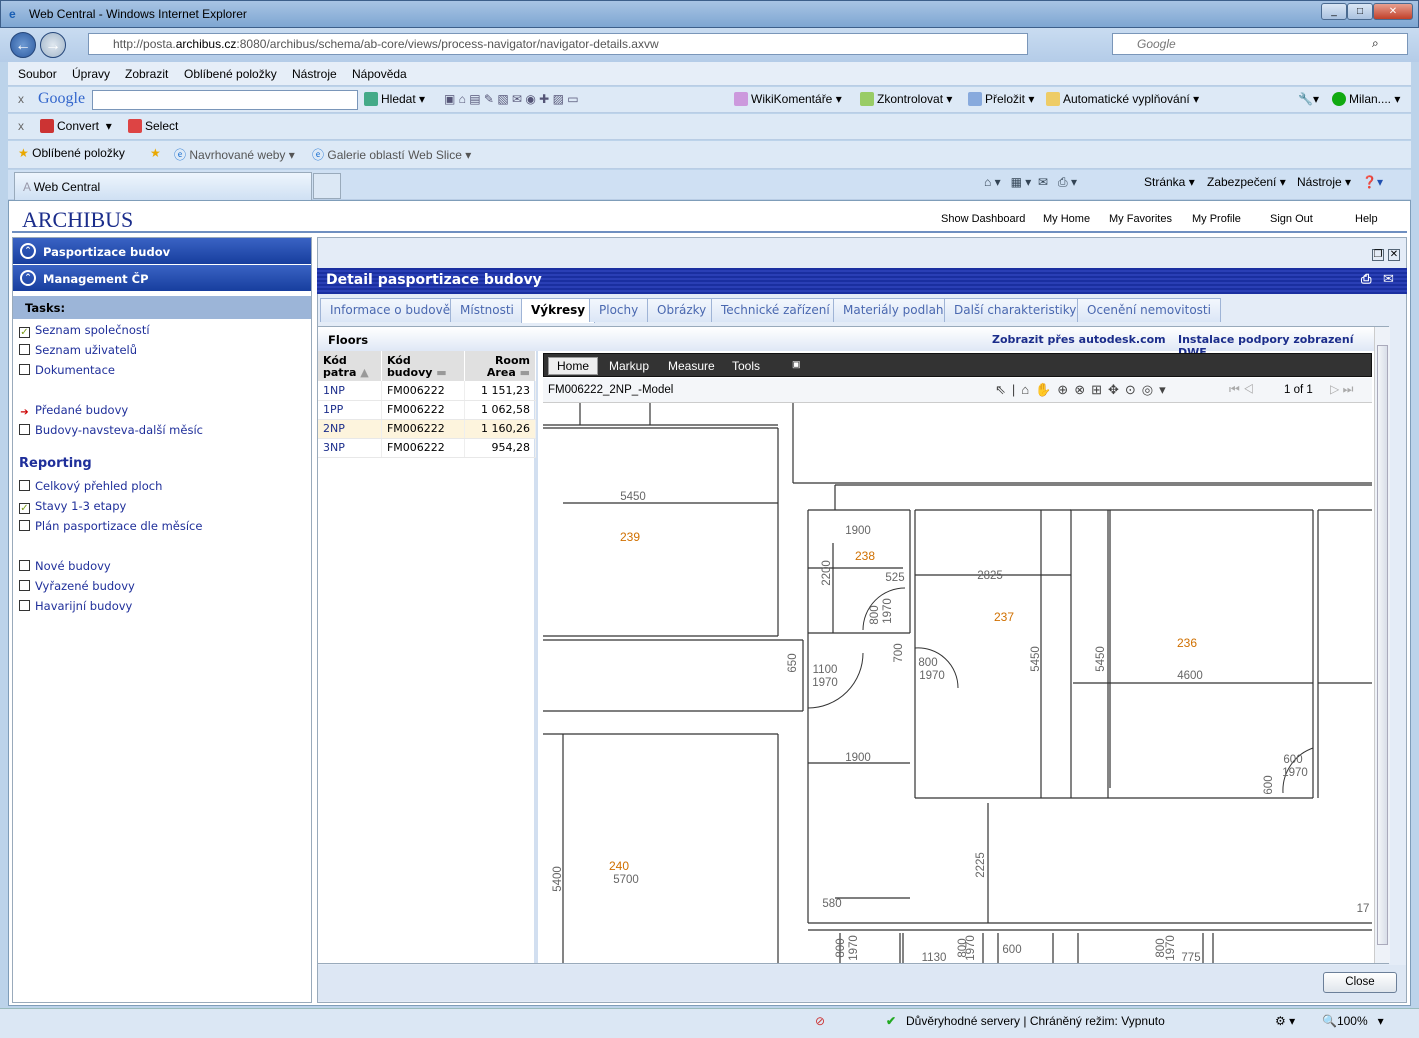 The height and width of the screenshot is (1038, 1419). What do you see at coordinates (1353, 1021) in the screenshot?
I see `zoom-level: 🔍100% ▾` at bounding box center [1353, 1021].